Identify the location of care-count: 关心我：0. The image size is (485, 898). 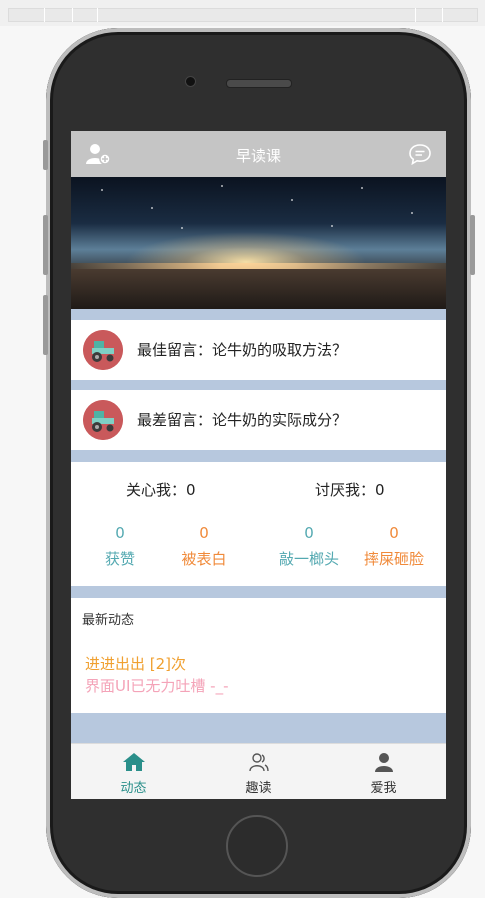
(161, 490).